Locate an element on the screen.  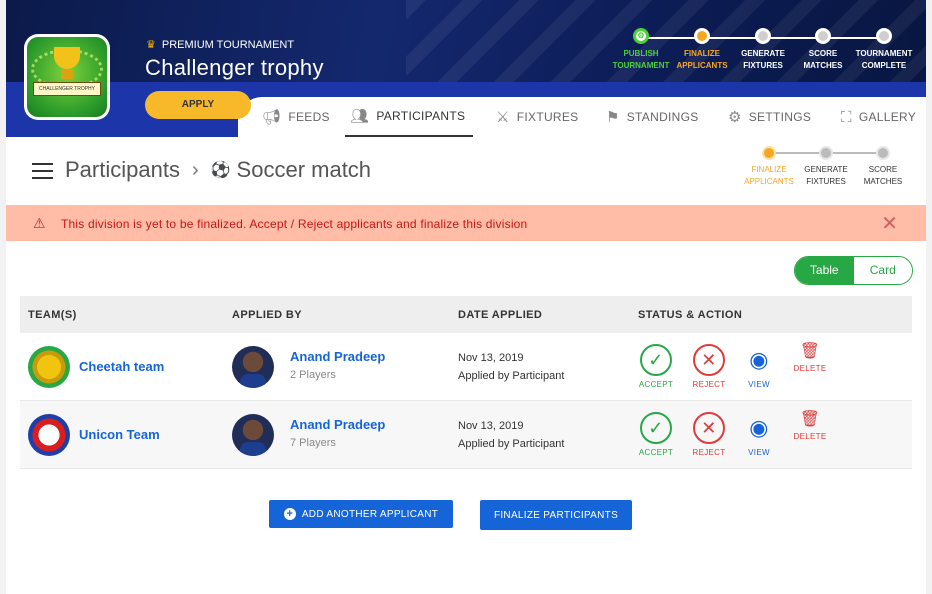
step-tournament-complete: TOURNAMENT COMPLETE is located at coordinates (884, 50).